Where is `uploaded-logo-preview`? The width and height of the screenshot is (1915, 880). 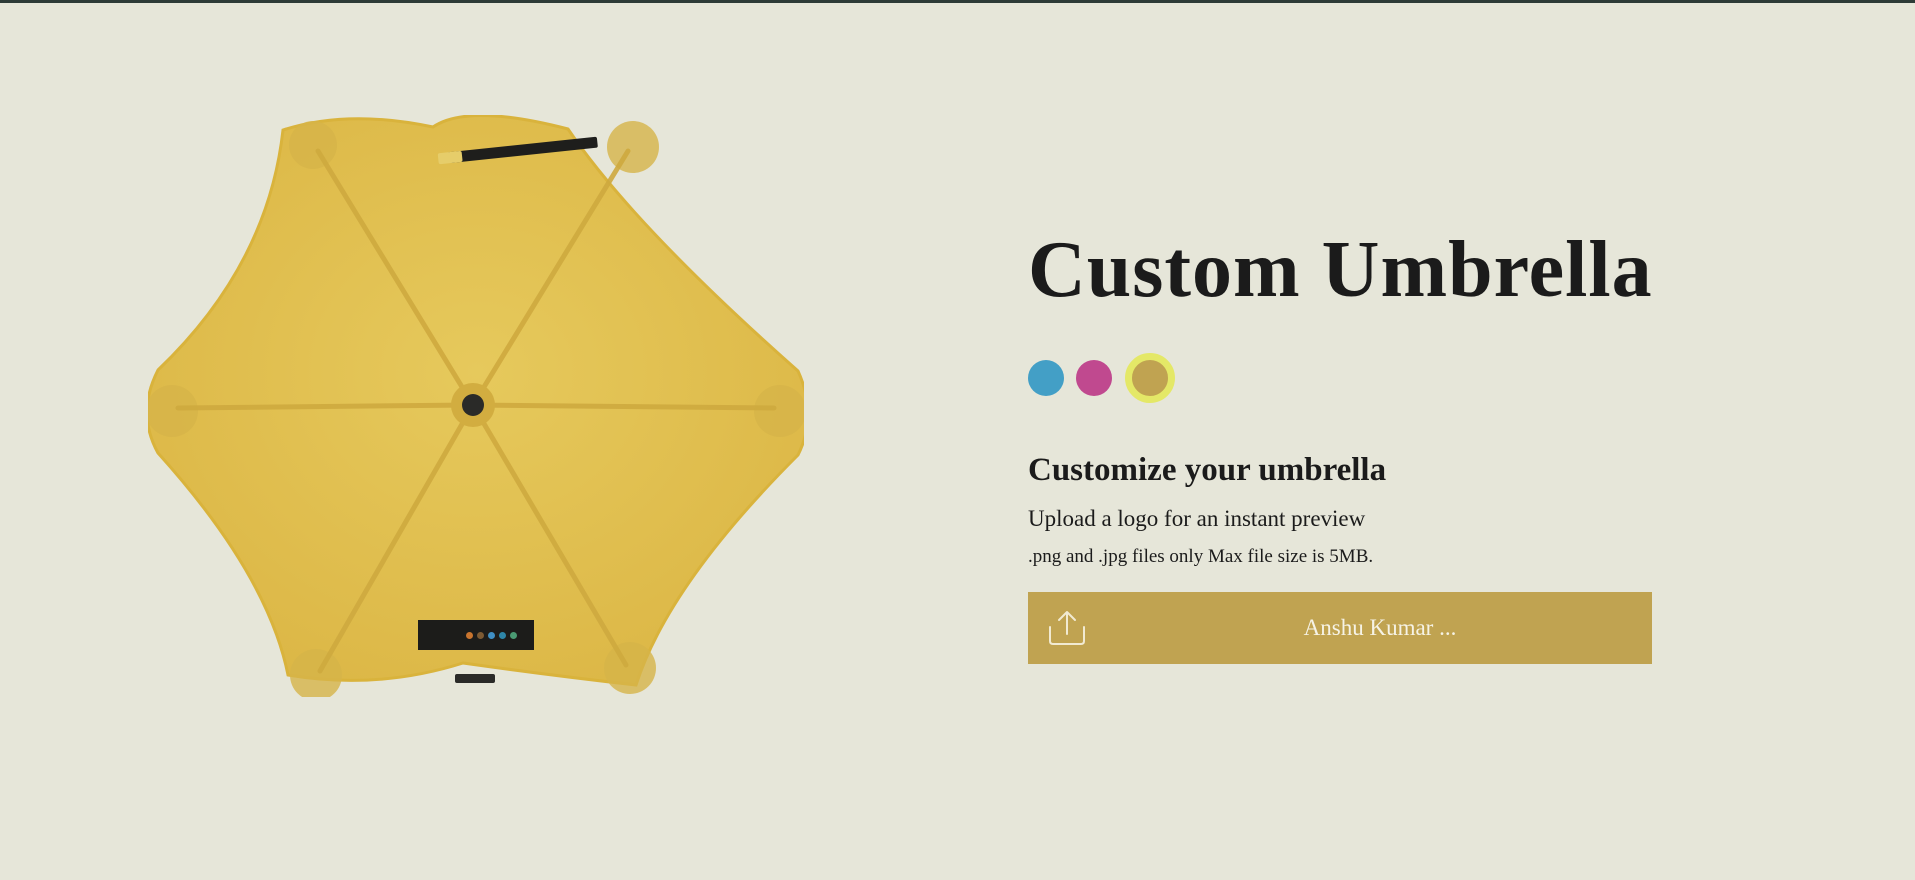
uploaded-logo-preview is located at coordinates (476, 635).